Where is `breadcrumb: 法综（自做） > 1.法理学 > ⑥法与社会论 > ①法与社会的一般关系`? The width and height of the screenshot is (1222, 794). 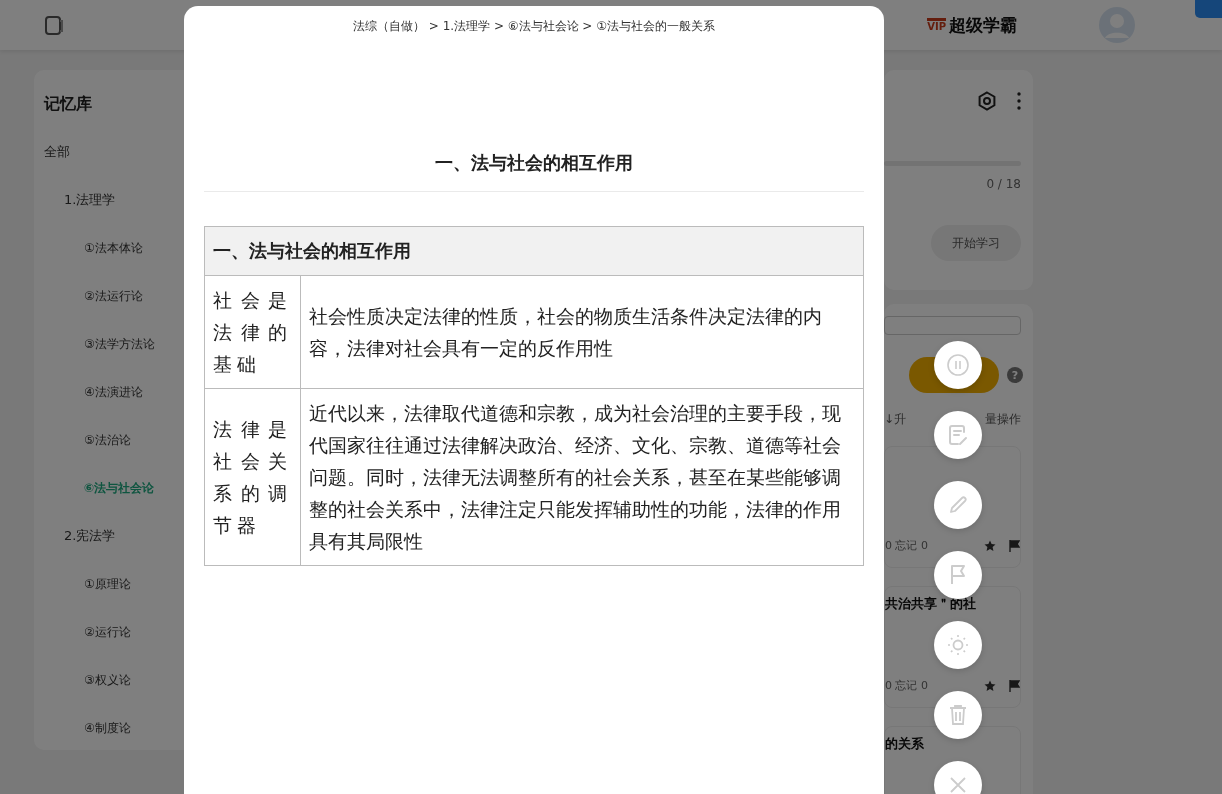
breadcrumb: 法综（自做） > 1.法理学 > ⑥法与社会论 > ①法与社会的一般关系 is located at coordinates (534, 26).